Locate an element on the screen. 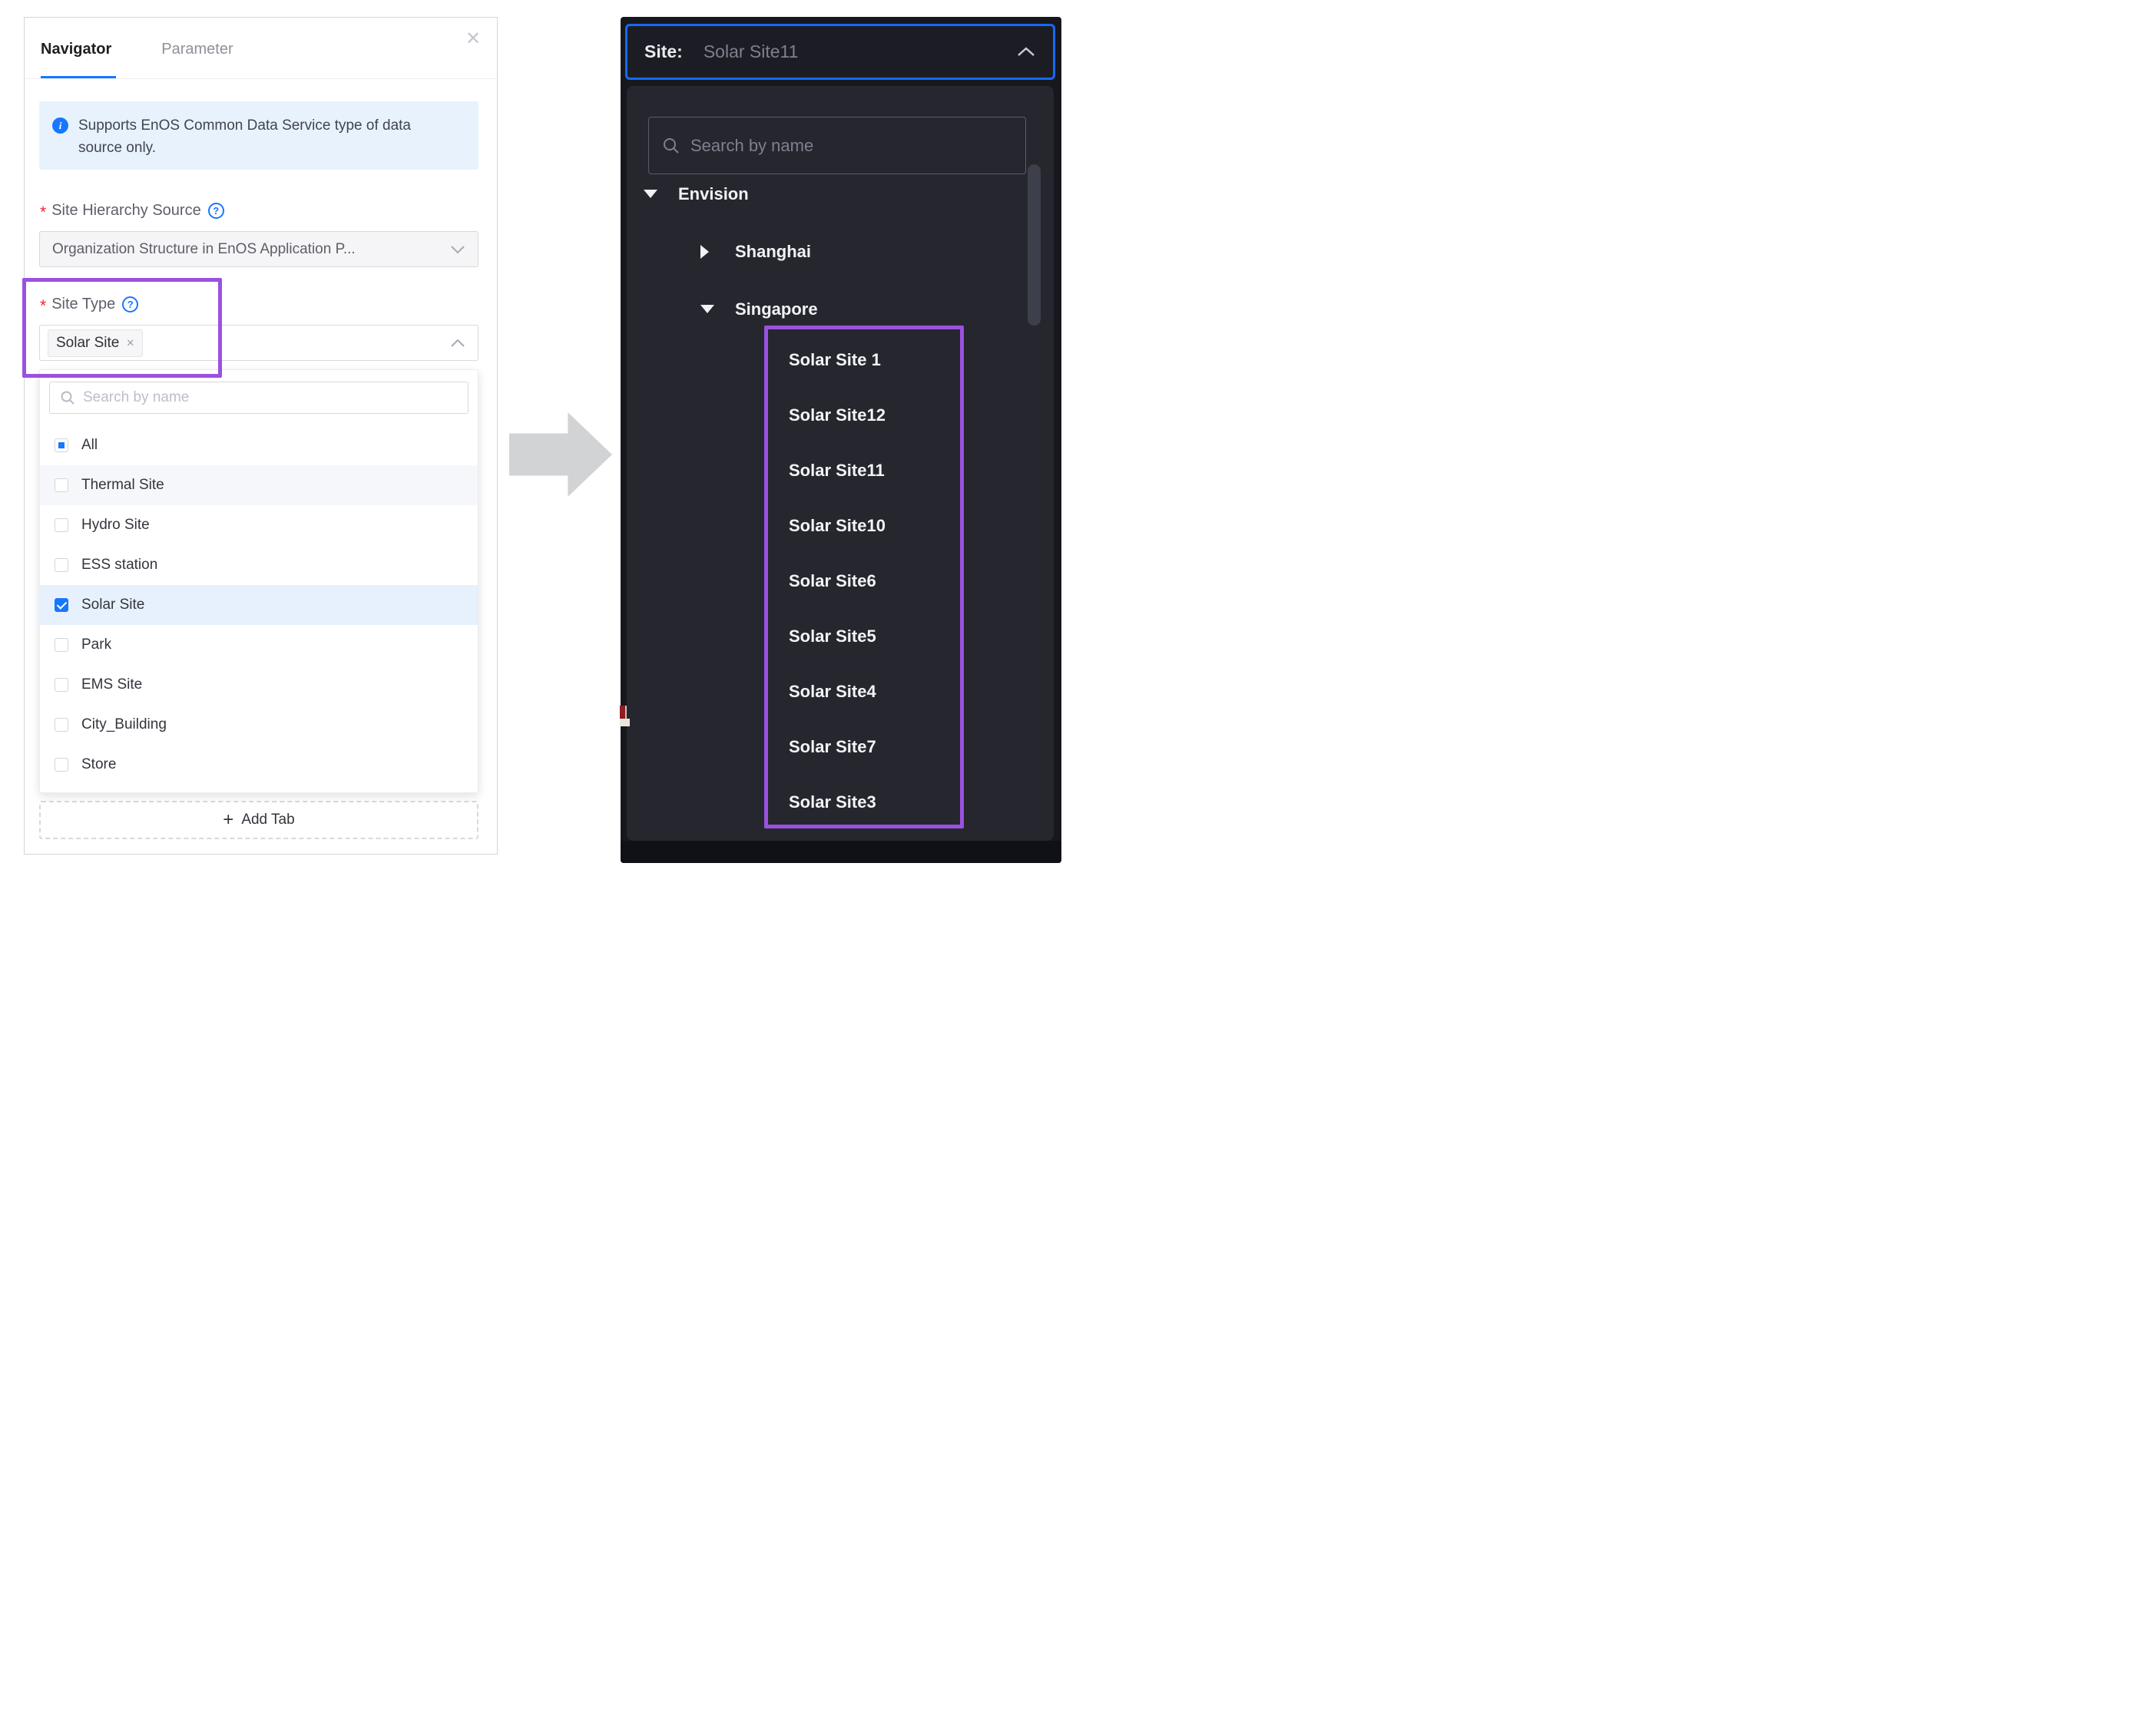 This screenshot has width=2152, height=1736. site-item: Solar Site7 is located at coordinates (864, 747).